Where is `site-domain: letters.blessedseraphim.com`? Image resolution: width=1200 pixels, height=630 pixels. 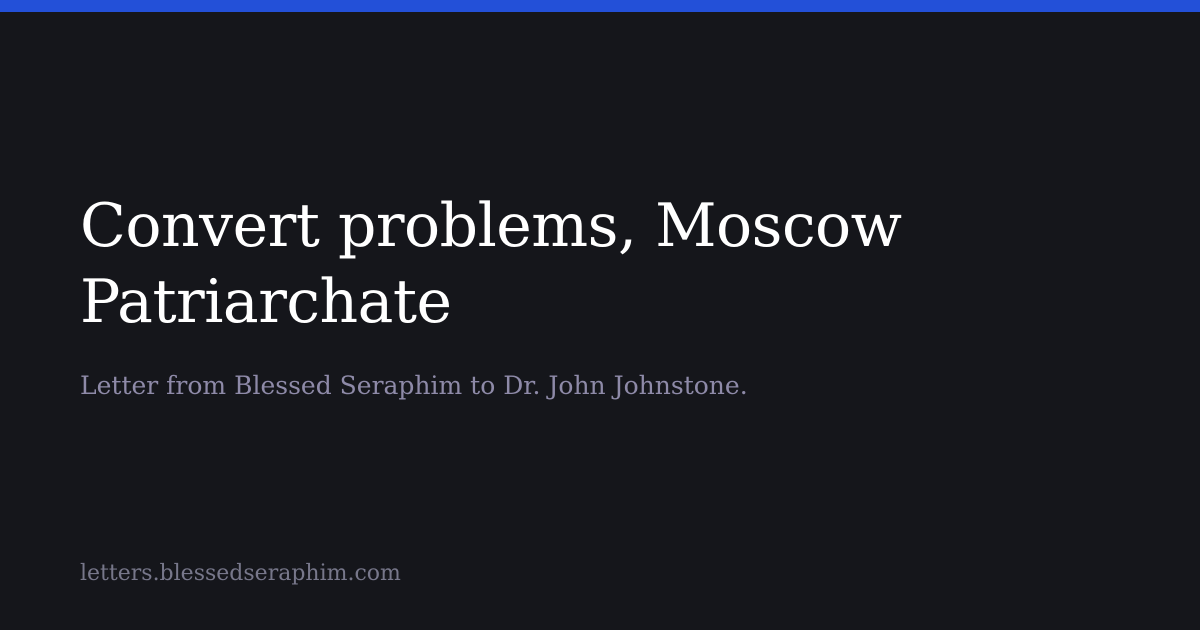
site-domain: letters.blessedseraphim.com is located at coordinates (240, 573).